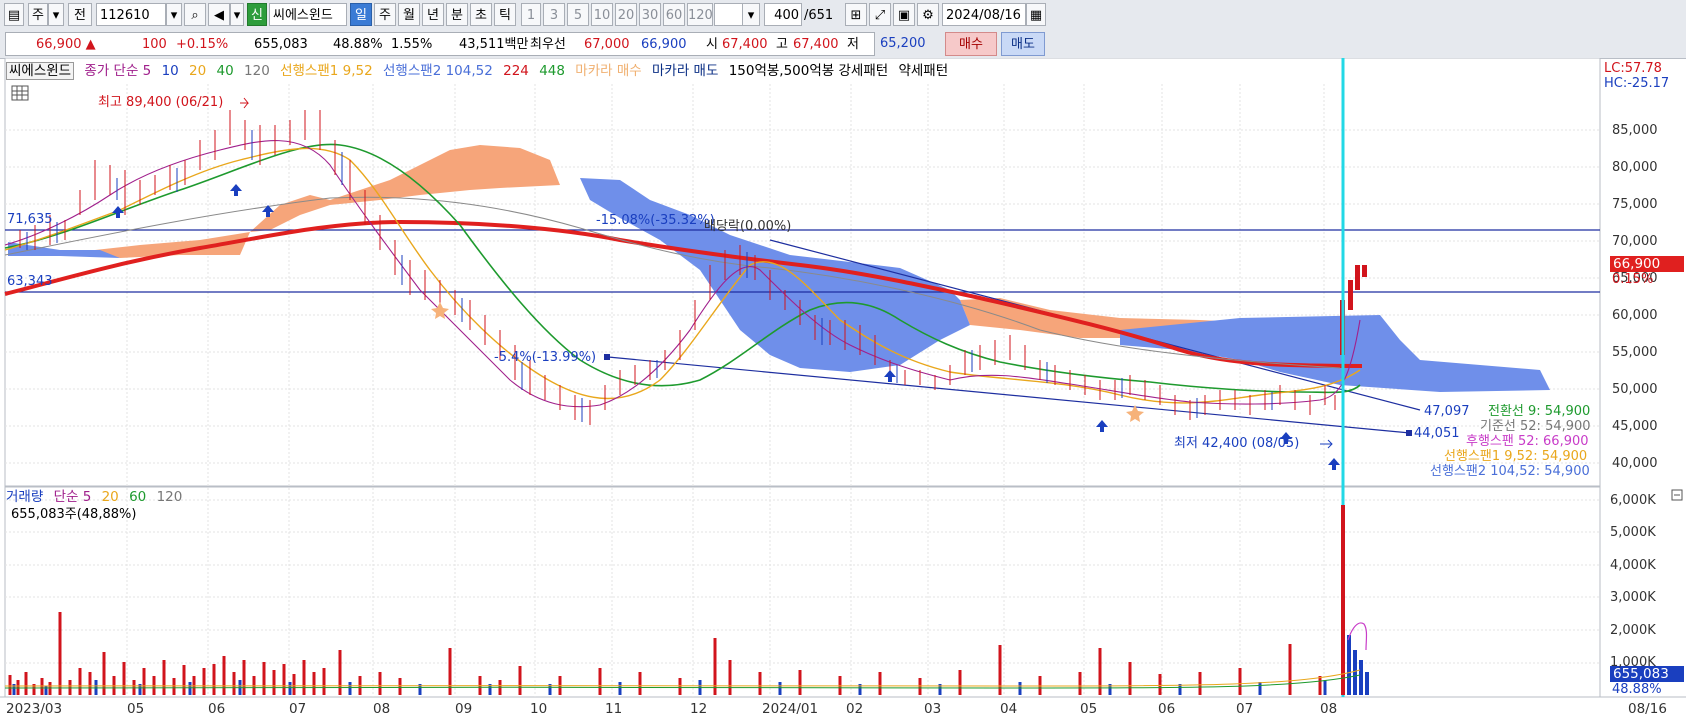 Image resolution: width=1686 pixels, height=720 pixels. Describe the element at coordinates (1023, 44) in the screenshot. I see `sell-button: 매도` at that location.